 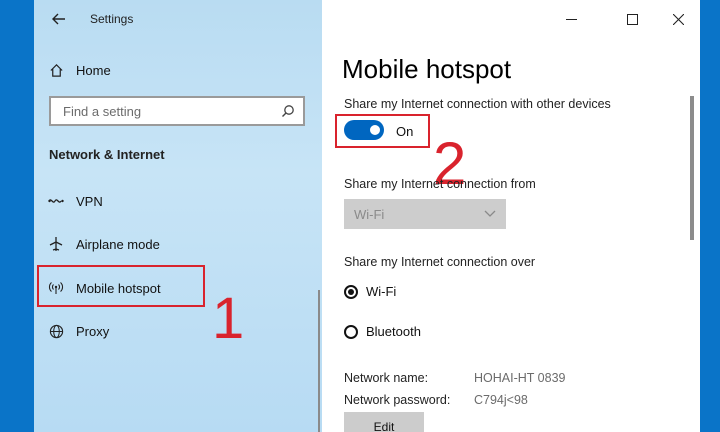 What do you see at coordinates (397, 400) in the screenshot?
I see `network-password-label: Network password:` at bounding box center [397, 400].